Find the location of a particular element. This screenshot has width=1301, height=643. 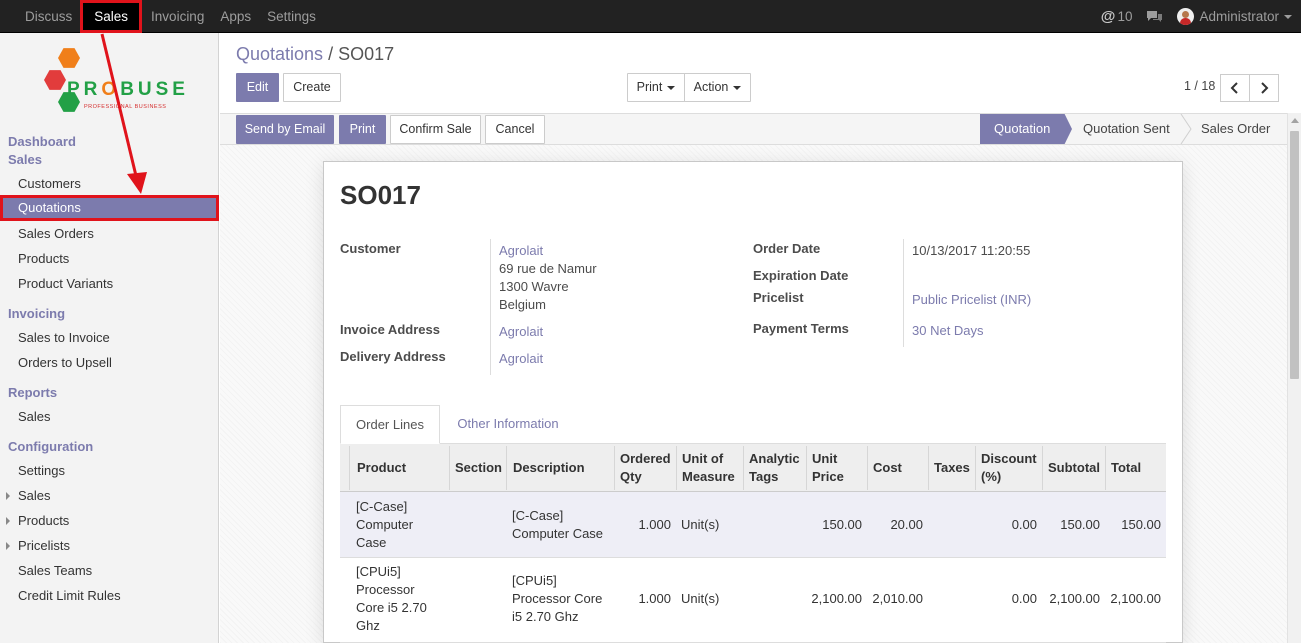

chevron-right-icon is located at coordinates (1265, 88).